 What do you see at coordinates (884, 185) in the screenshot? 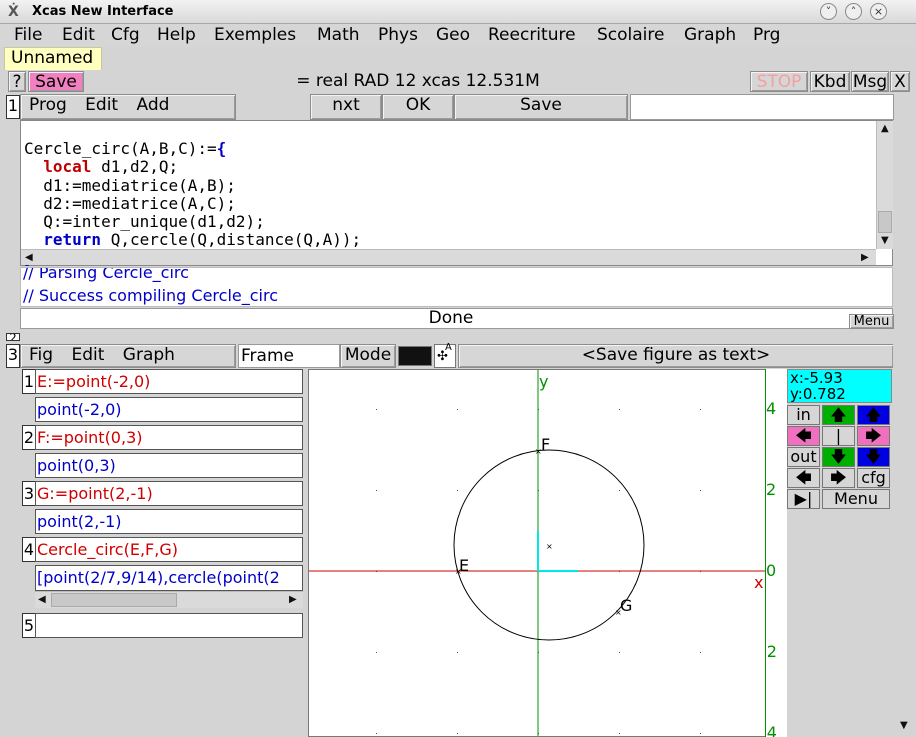
I see `editor-vertical-scrollbar: ▲ ▼` at bounding box center [884, 185].